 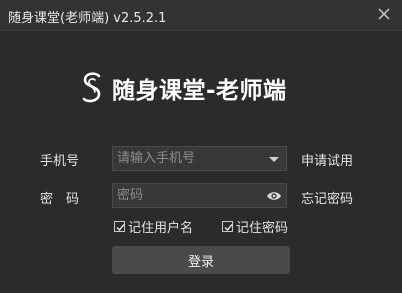 What do you see at coordinates (92, 88) in the screenshot?
I see `logo-s-icon` at bounding box center [92, 88].